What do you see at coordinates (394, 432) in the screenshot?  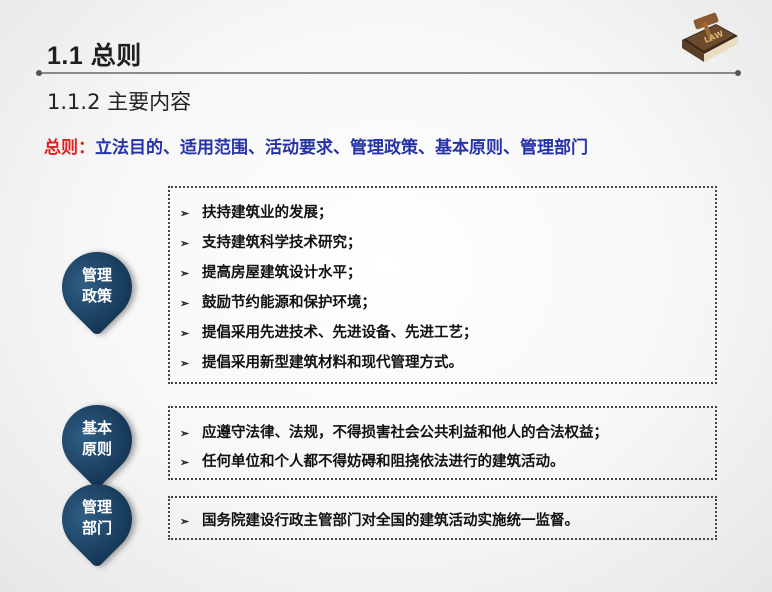 I see `list-item: ➢ 应遵守法律、法规，不得损害社会公共利益和他人的合法权益；` at bounding box center [394, 432].